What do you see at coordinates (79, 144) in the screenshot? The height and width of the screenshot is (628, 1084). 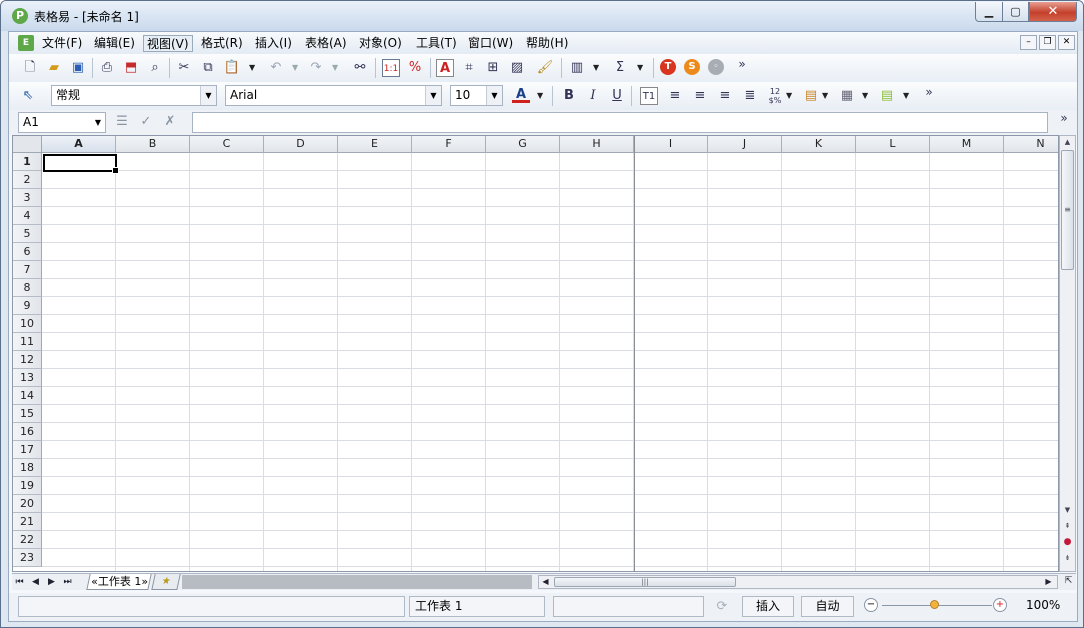 I see `column-header: A` at bounding box center [79, 144].